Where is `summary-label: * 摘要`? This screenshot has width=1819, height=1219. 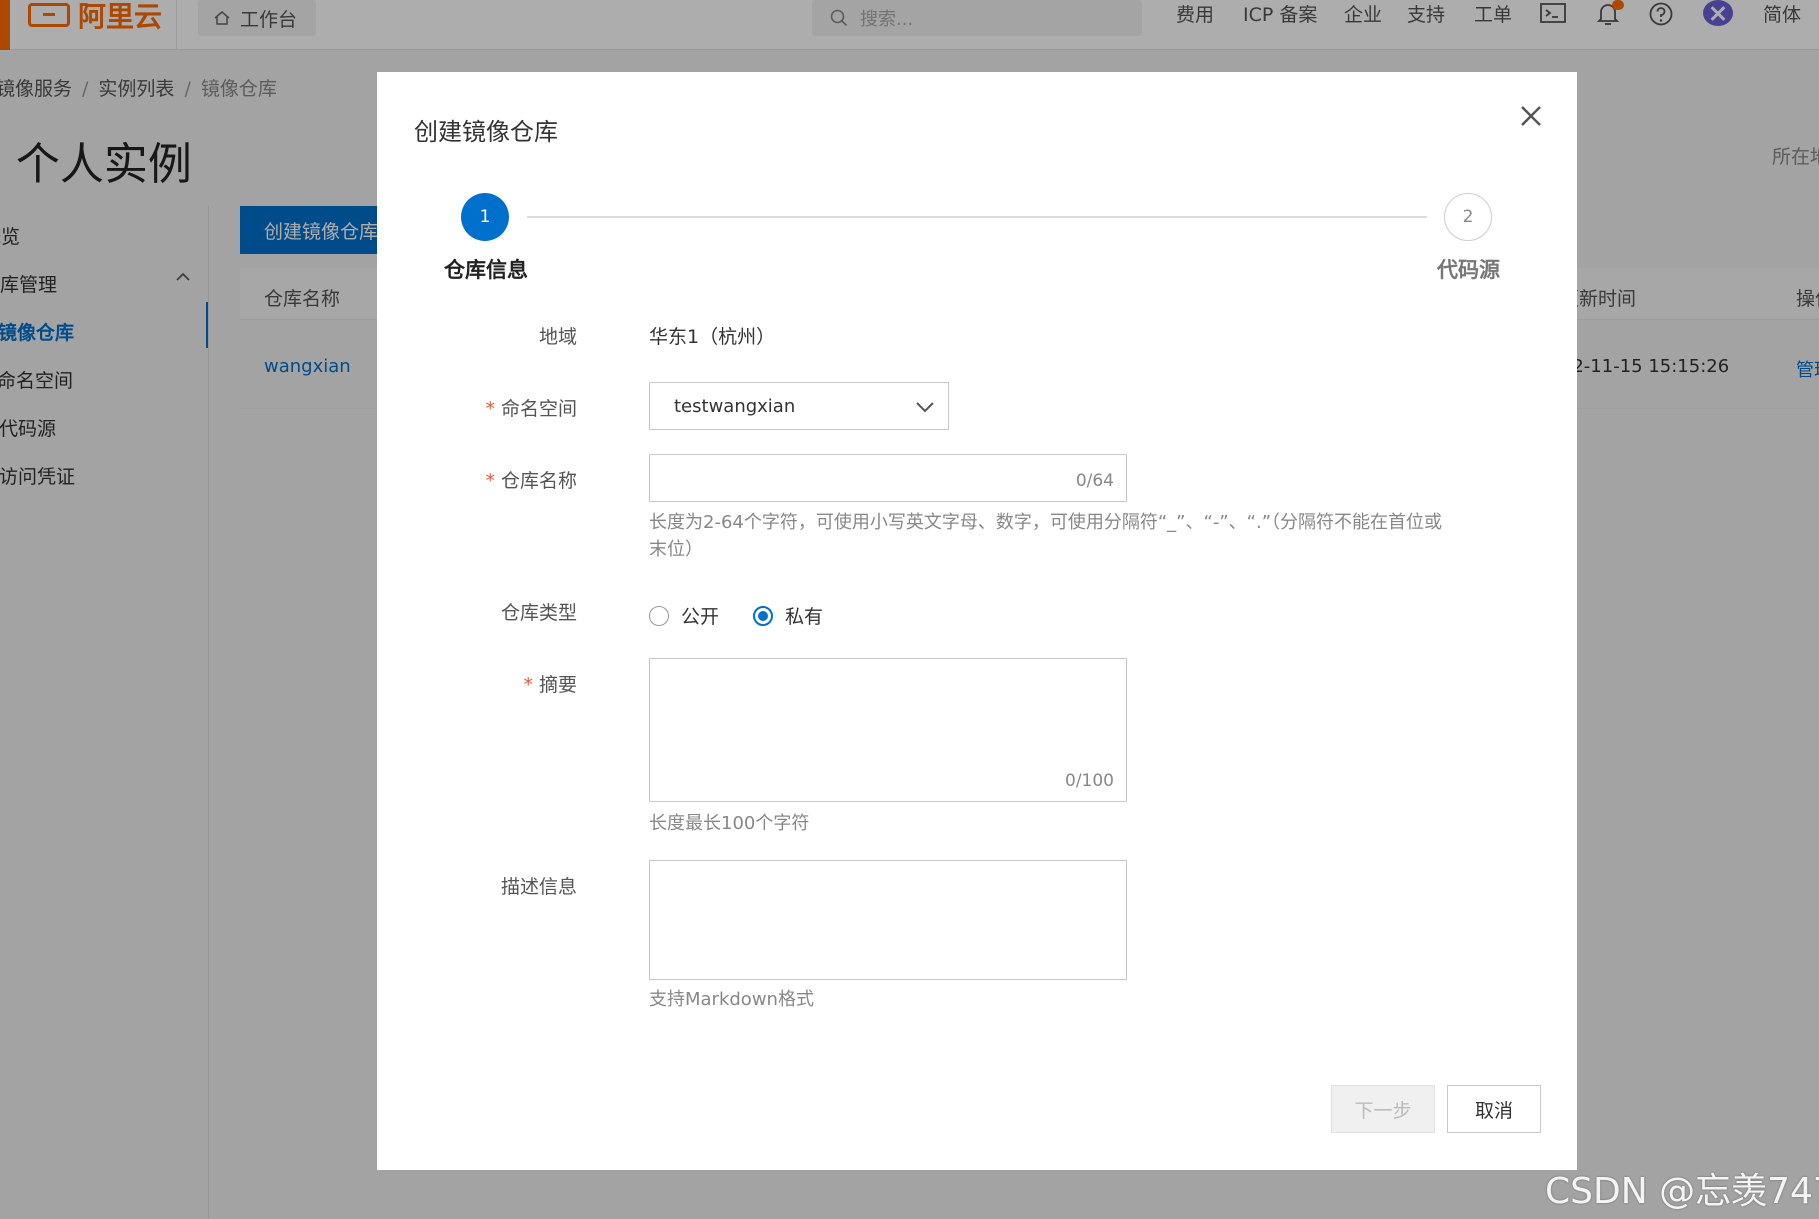 summary-label: * 摘要 is located at coordinates (550, 685).